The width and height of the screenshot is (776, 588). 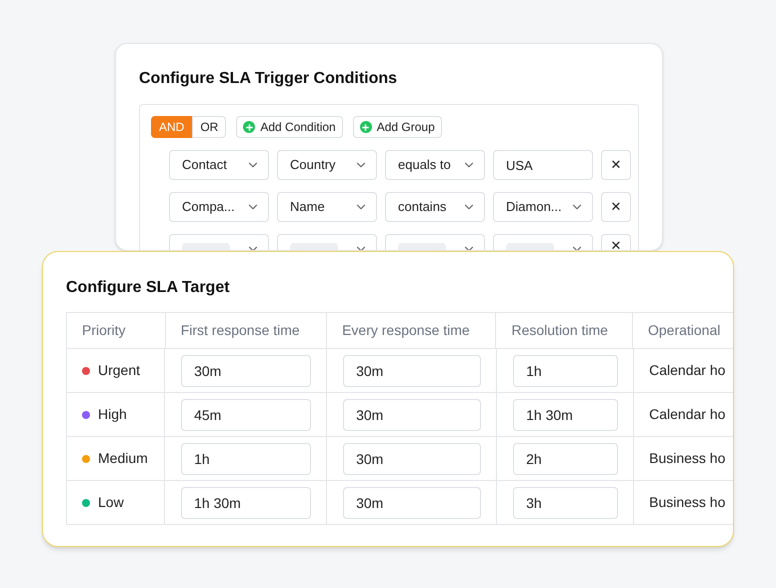 What do you see at coordinates (247, 330) in the screenshot?
I see `column-header: First response time` at bounding box center [247, 330].